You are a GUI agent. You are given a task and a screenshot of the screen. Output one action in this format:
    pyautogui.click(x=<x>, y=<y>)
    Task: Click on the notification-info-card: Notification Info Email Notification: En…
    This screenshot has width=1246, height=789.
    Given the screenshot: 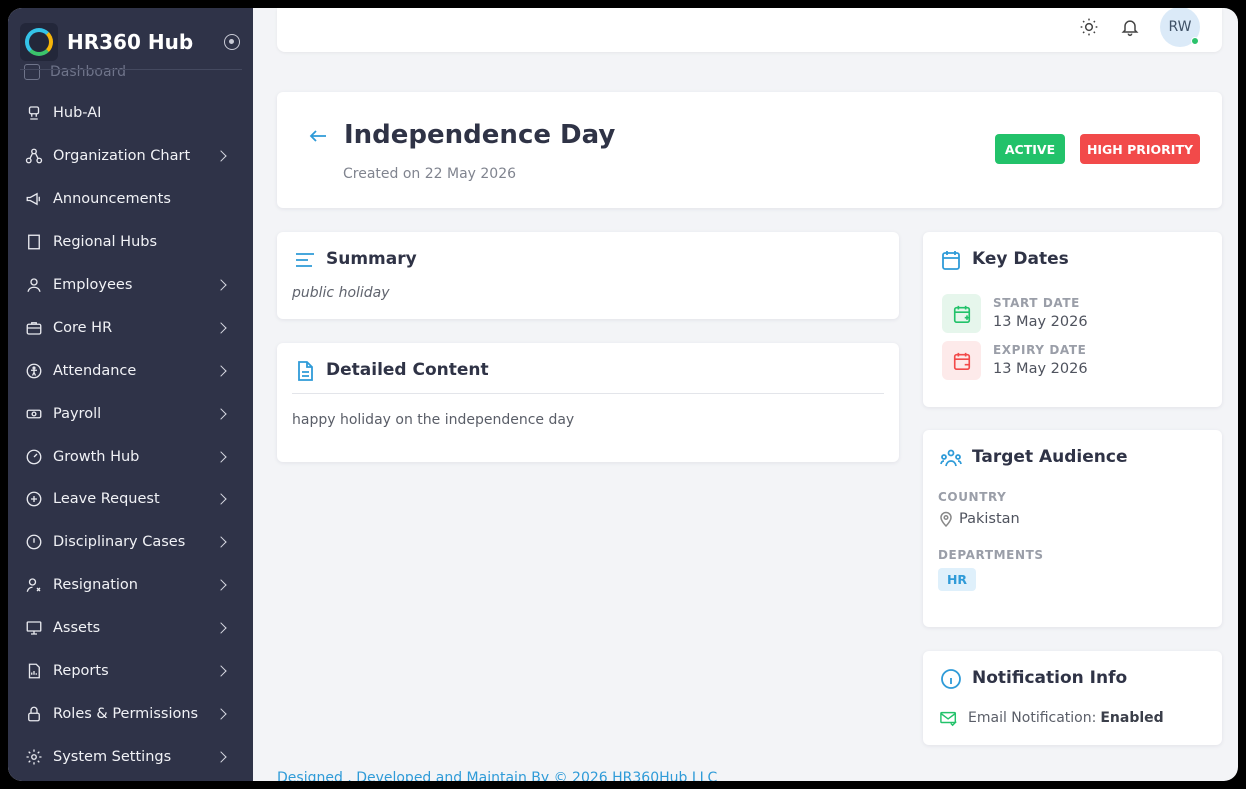 What is the action you would take?
    pyautogui.click(x=1072, y=698)
    